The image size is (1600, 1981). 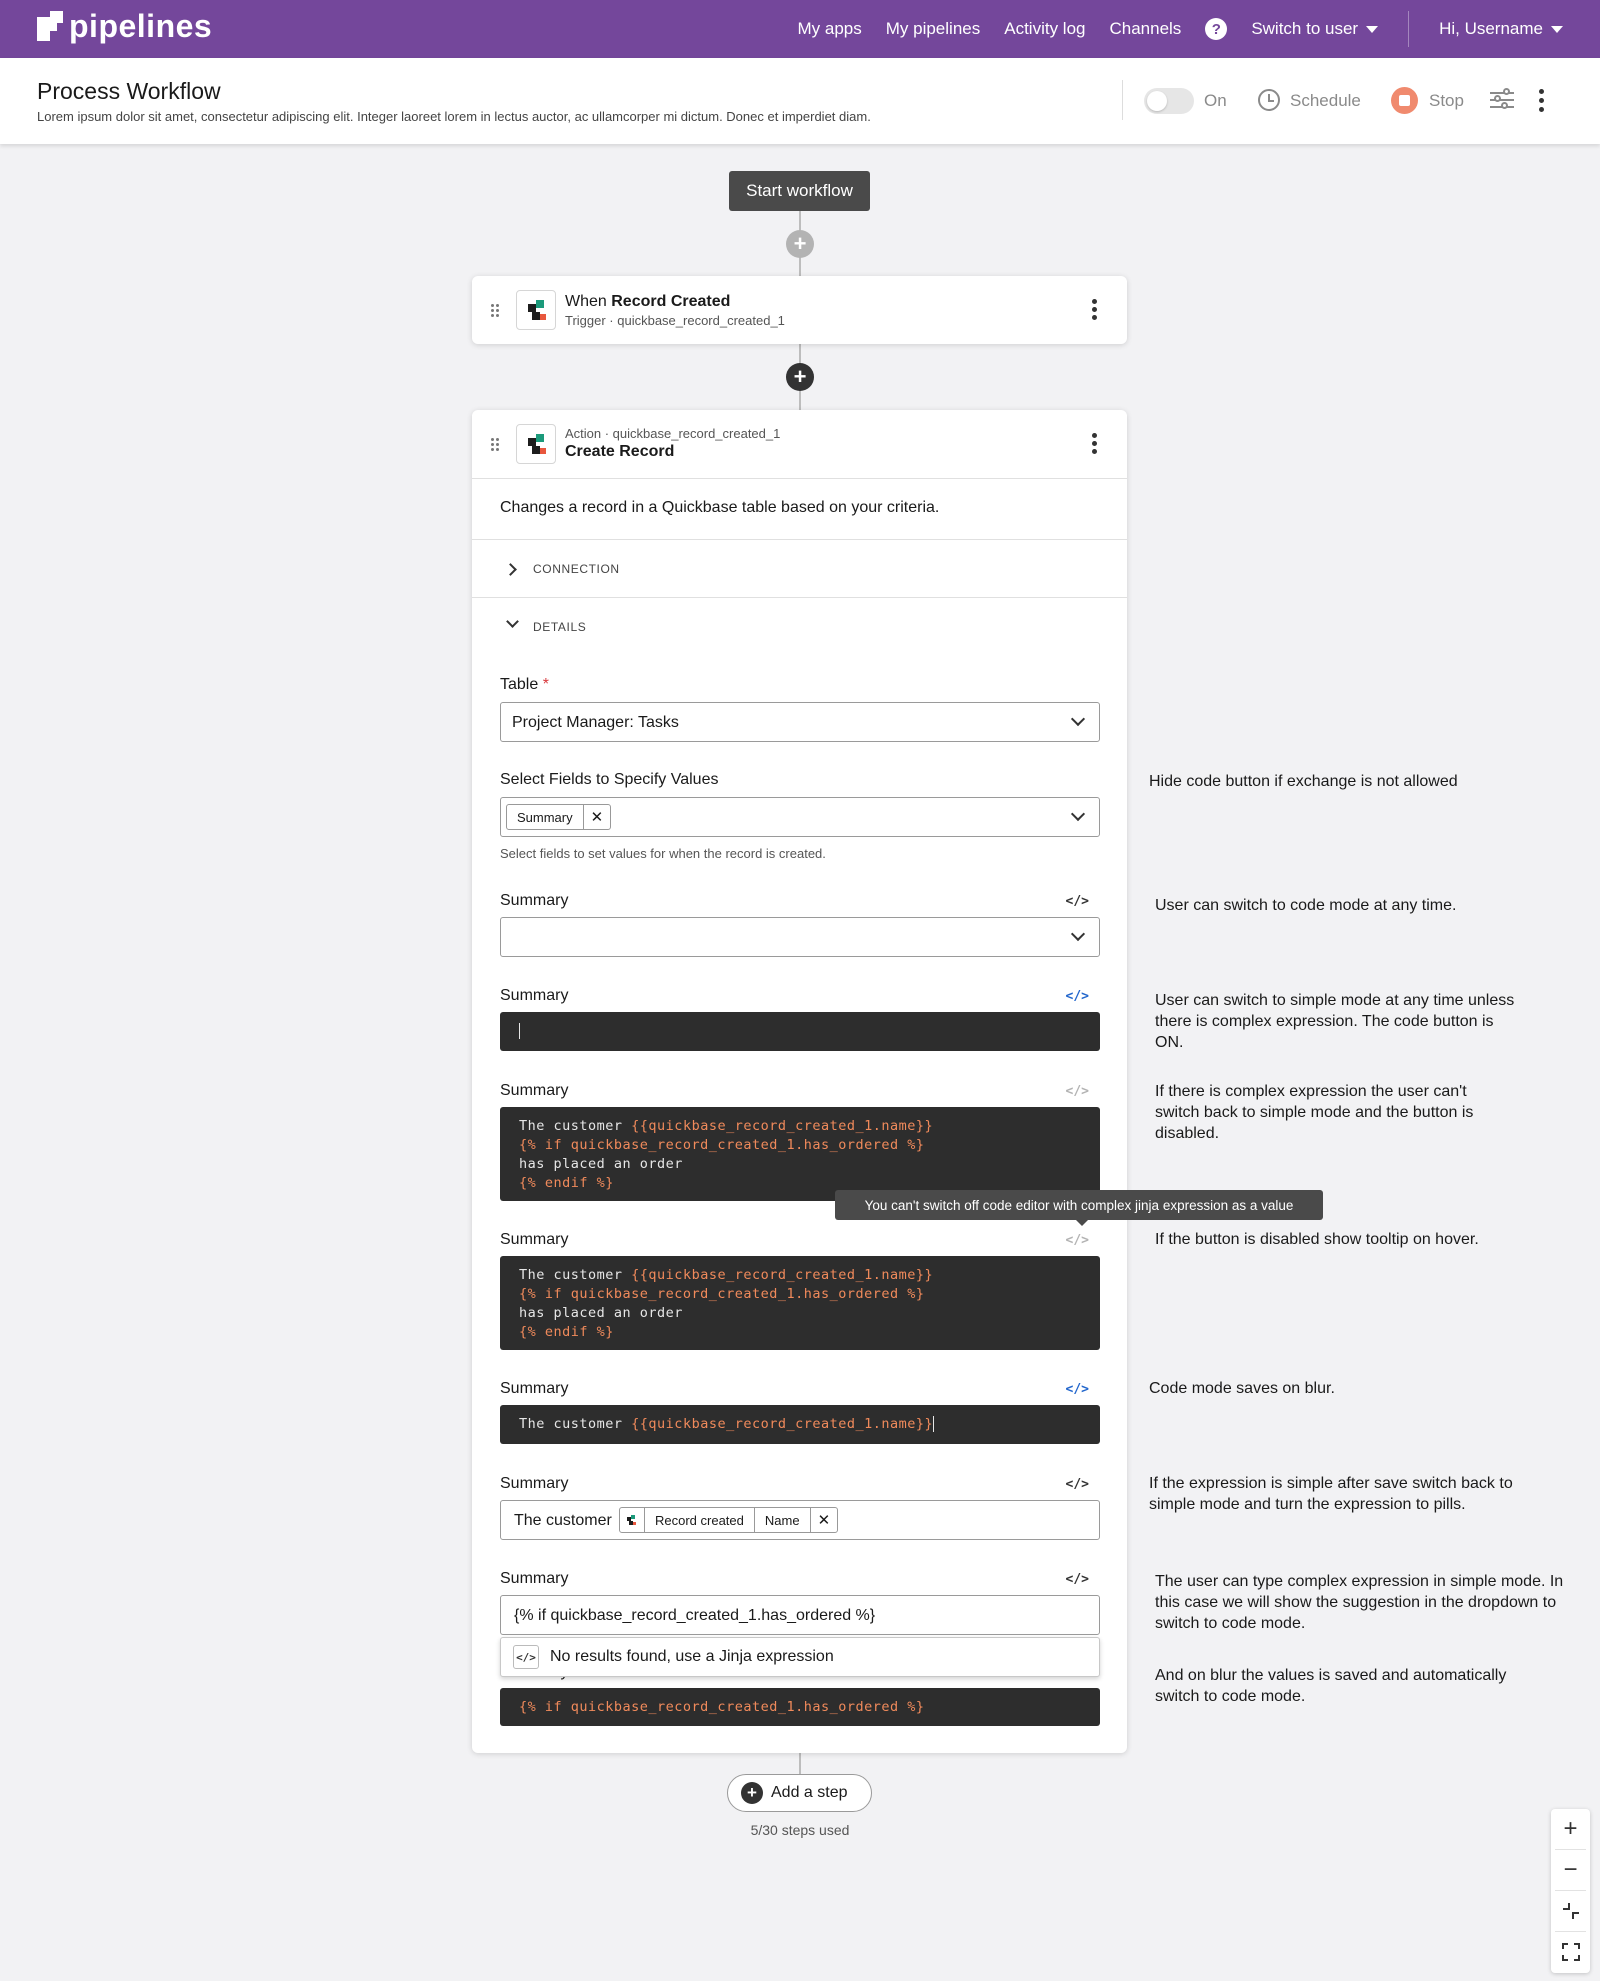 I want to click on connection-section-toggle: CONNECTION, so click(x=799, y=569).